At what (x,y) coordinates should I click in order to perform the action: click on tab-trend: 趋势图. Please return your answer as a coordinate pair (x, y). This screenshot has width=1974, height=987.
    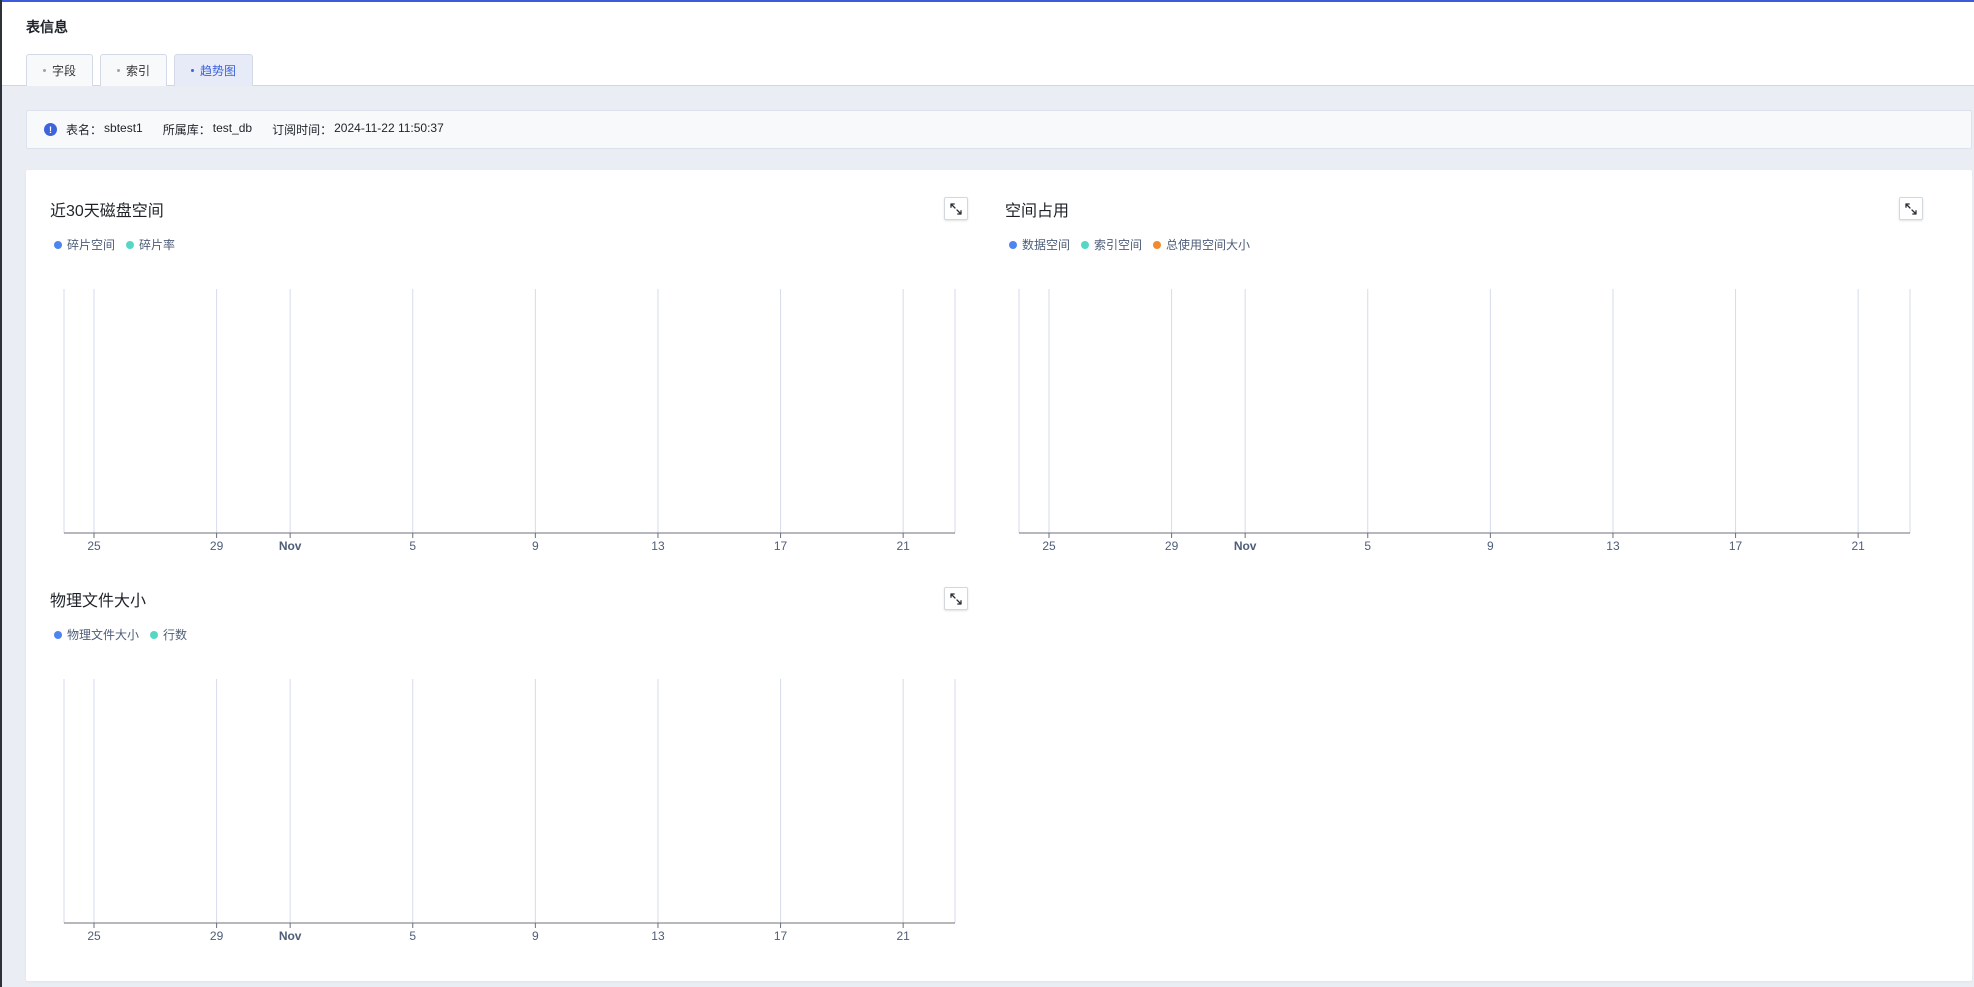
    Looking at the image, I should click on (214, 70).